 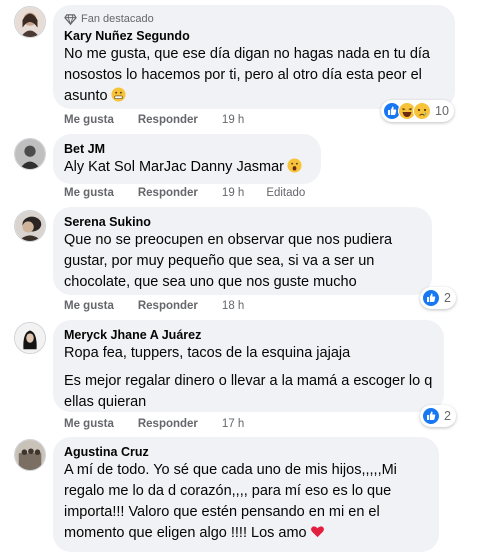 What do you see at coordinates (254, 19) in the screenshot?
I see `fan-badge: Fan destacado` at bounding box center [254, 19].